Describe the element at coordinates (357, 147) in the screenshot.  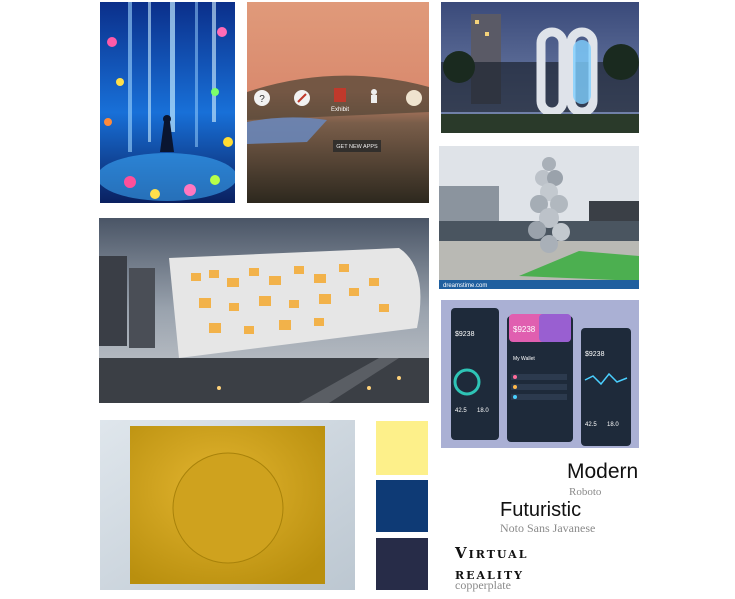
I see `svg-text: GET NEW APPS` at that location.